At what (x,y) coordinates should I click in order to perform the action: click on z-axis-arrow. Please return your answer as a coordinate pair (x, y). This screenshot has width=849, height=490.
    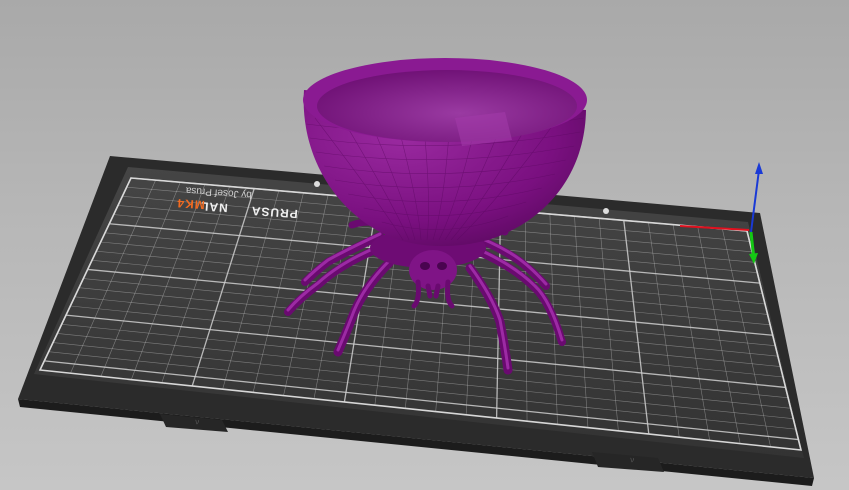
    Looking at the image, I should click on (759, 168).